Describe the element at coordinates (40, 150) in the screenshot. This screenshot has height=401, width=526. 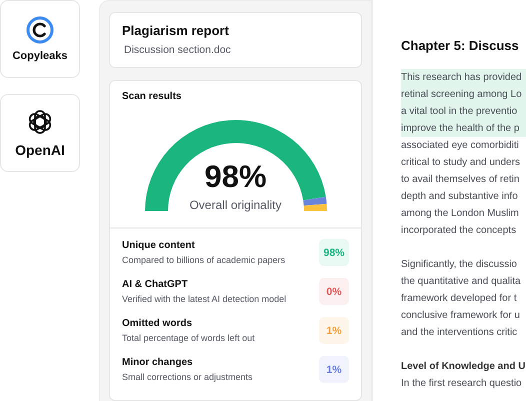
I see `logo-text: OpenAI` at that location.